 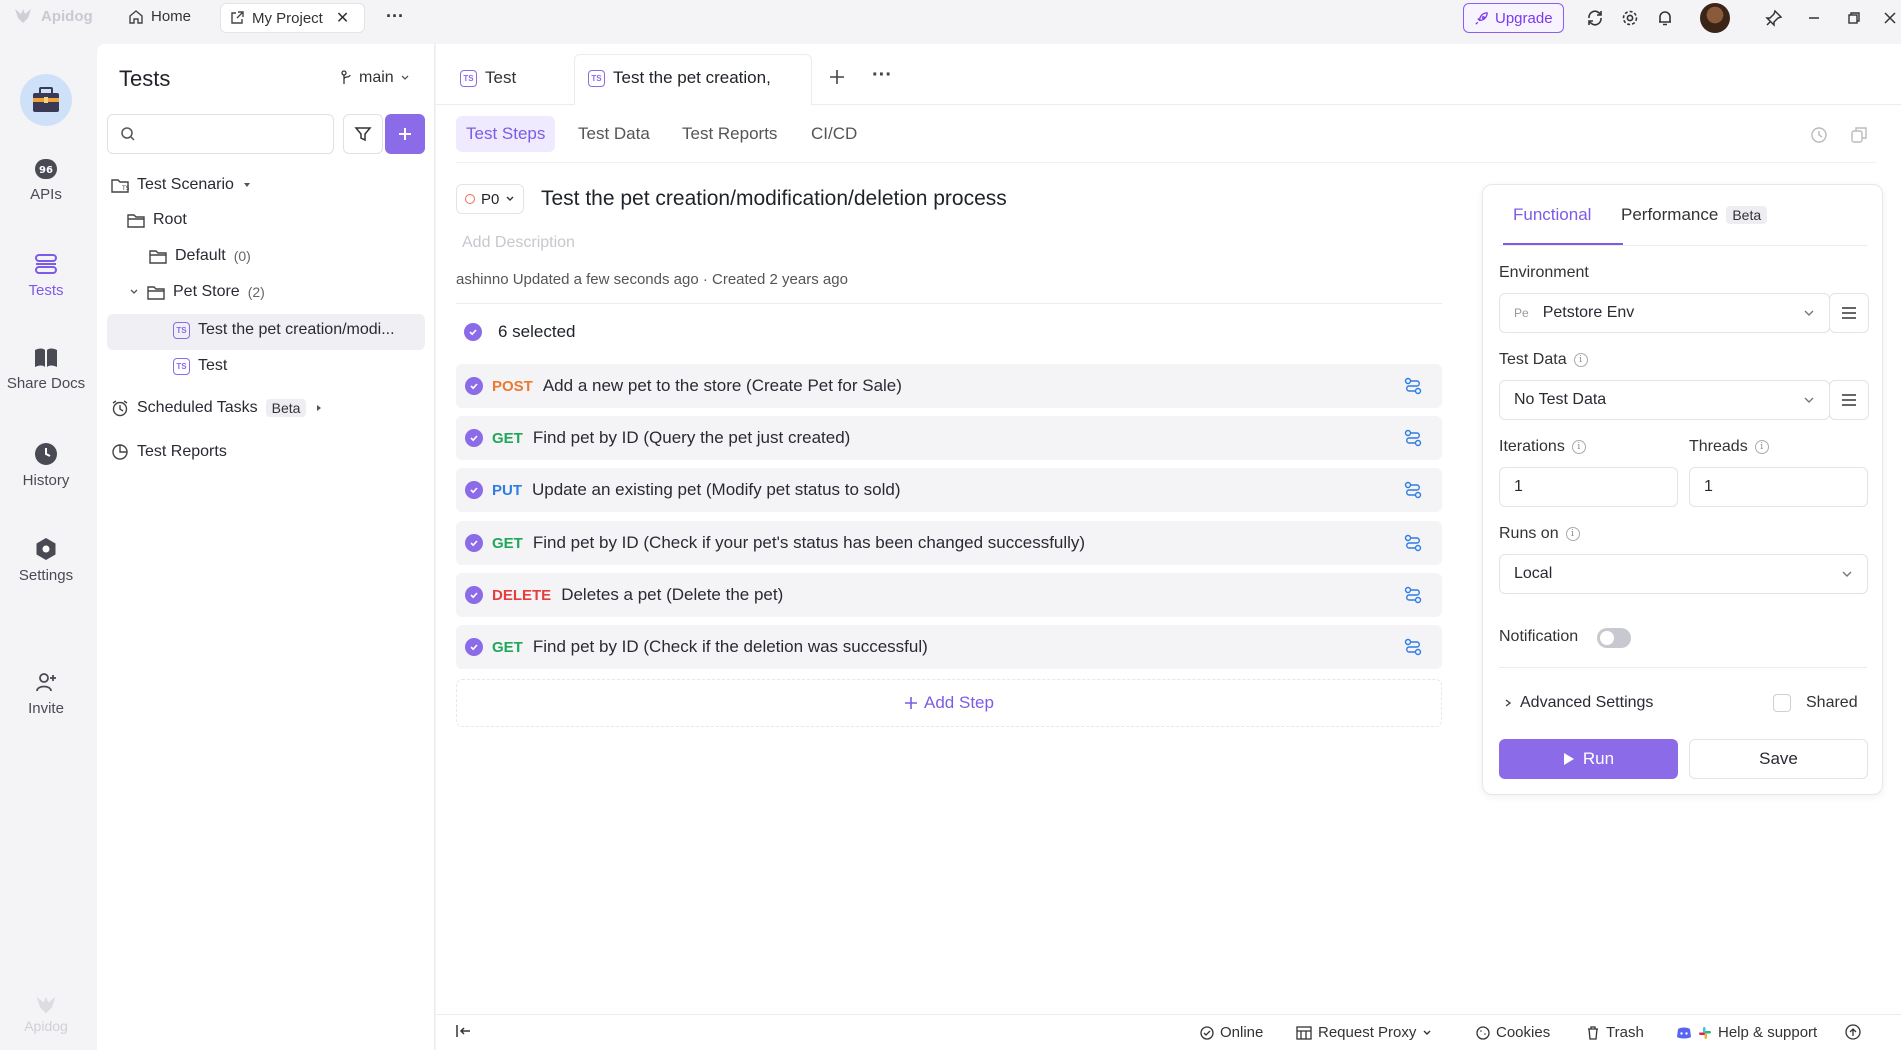 What do you see at coordinates (46, 100) in the screenshot?
I see `project-avatar` at bounding box center [46, 100].